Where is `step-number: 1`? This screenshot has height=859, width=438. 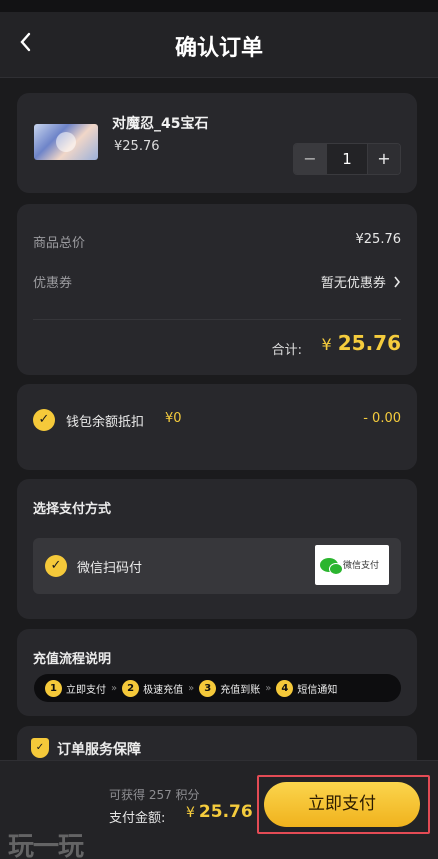 step-number: 1 is located at coordinates (53, 688).